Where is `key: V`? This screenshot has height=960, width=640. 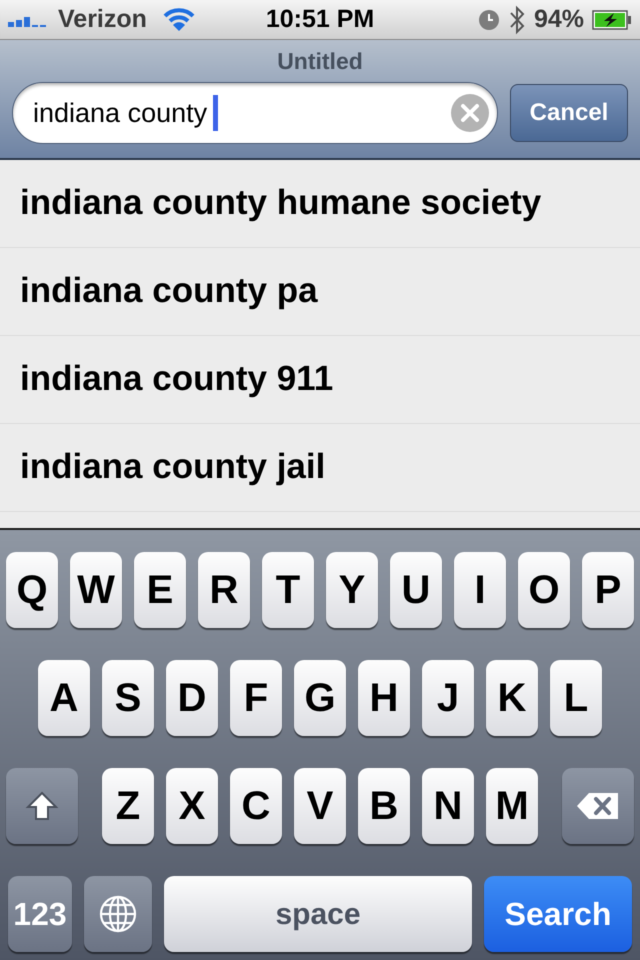 key: V is located at coordinates (320, 806).